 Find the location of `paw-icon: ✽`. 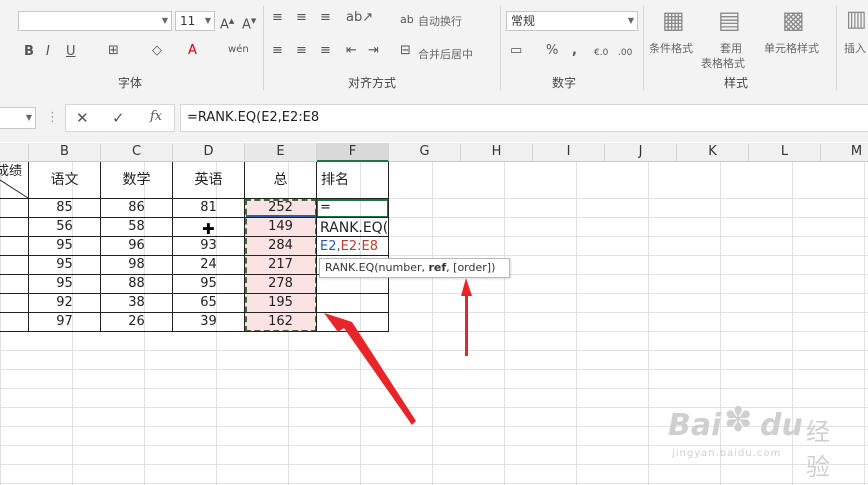

paw-icon: ✽ is located at coordinates (738, 420).